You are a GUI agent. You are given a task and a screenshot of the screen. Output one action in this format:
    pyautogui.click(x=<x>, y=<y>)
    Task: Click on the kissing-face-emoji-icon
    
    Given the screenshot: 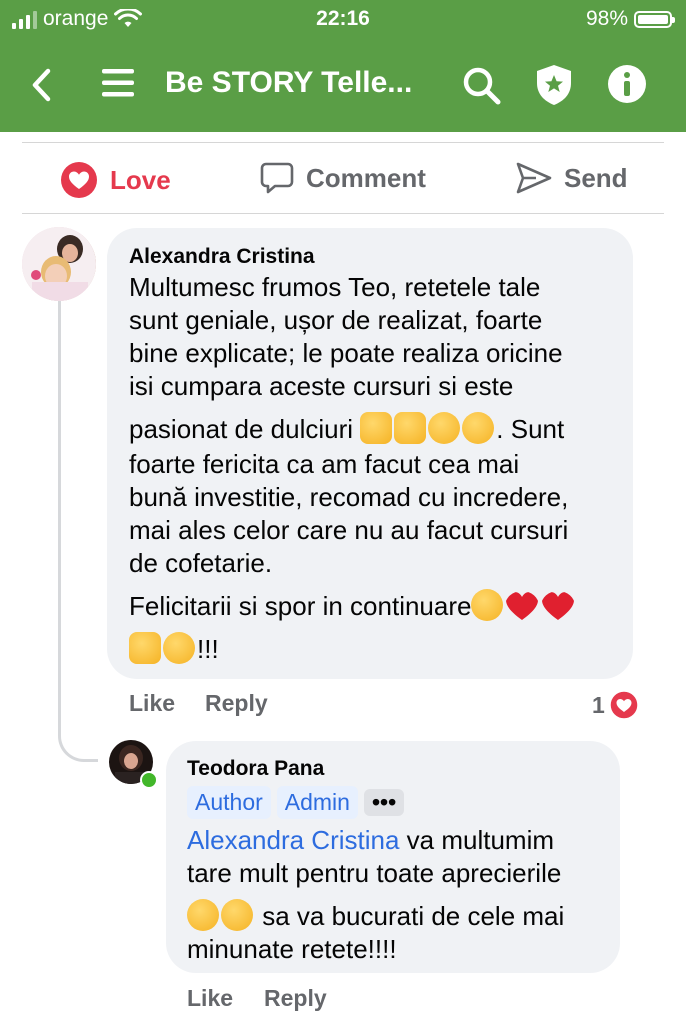 What is the action you would take?
    pyautogui.click(x=487, y=605)
    